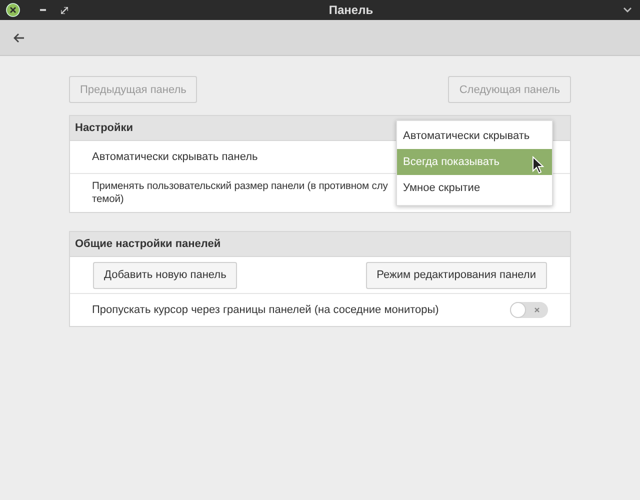  I want to click on setting-label: Применять пользовательский размер панели (в противном слу темой), so click(240, 193).